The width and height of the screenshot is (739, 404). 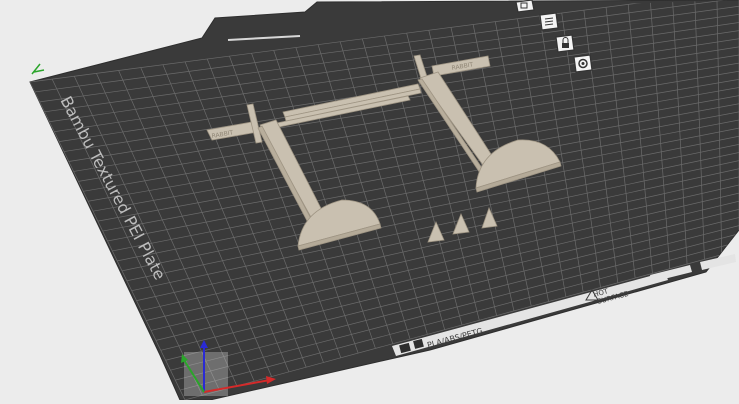 What do you see at coordinates (565, 44) in the screenshot?
I see `lock-icon` at bounding box center [565, 44].